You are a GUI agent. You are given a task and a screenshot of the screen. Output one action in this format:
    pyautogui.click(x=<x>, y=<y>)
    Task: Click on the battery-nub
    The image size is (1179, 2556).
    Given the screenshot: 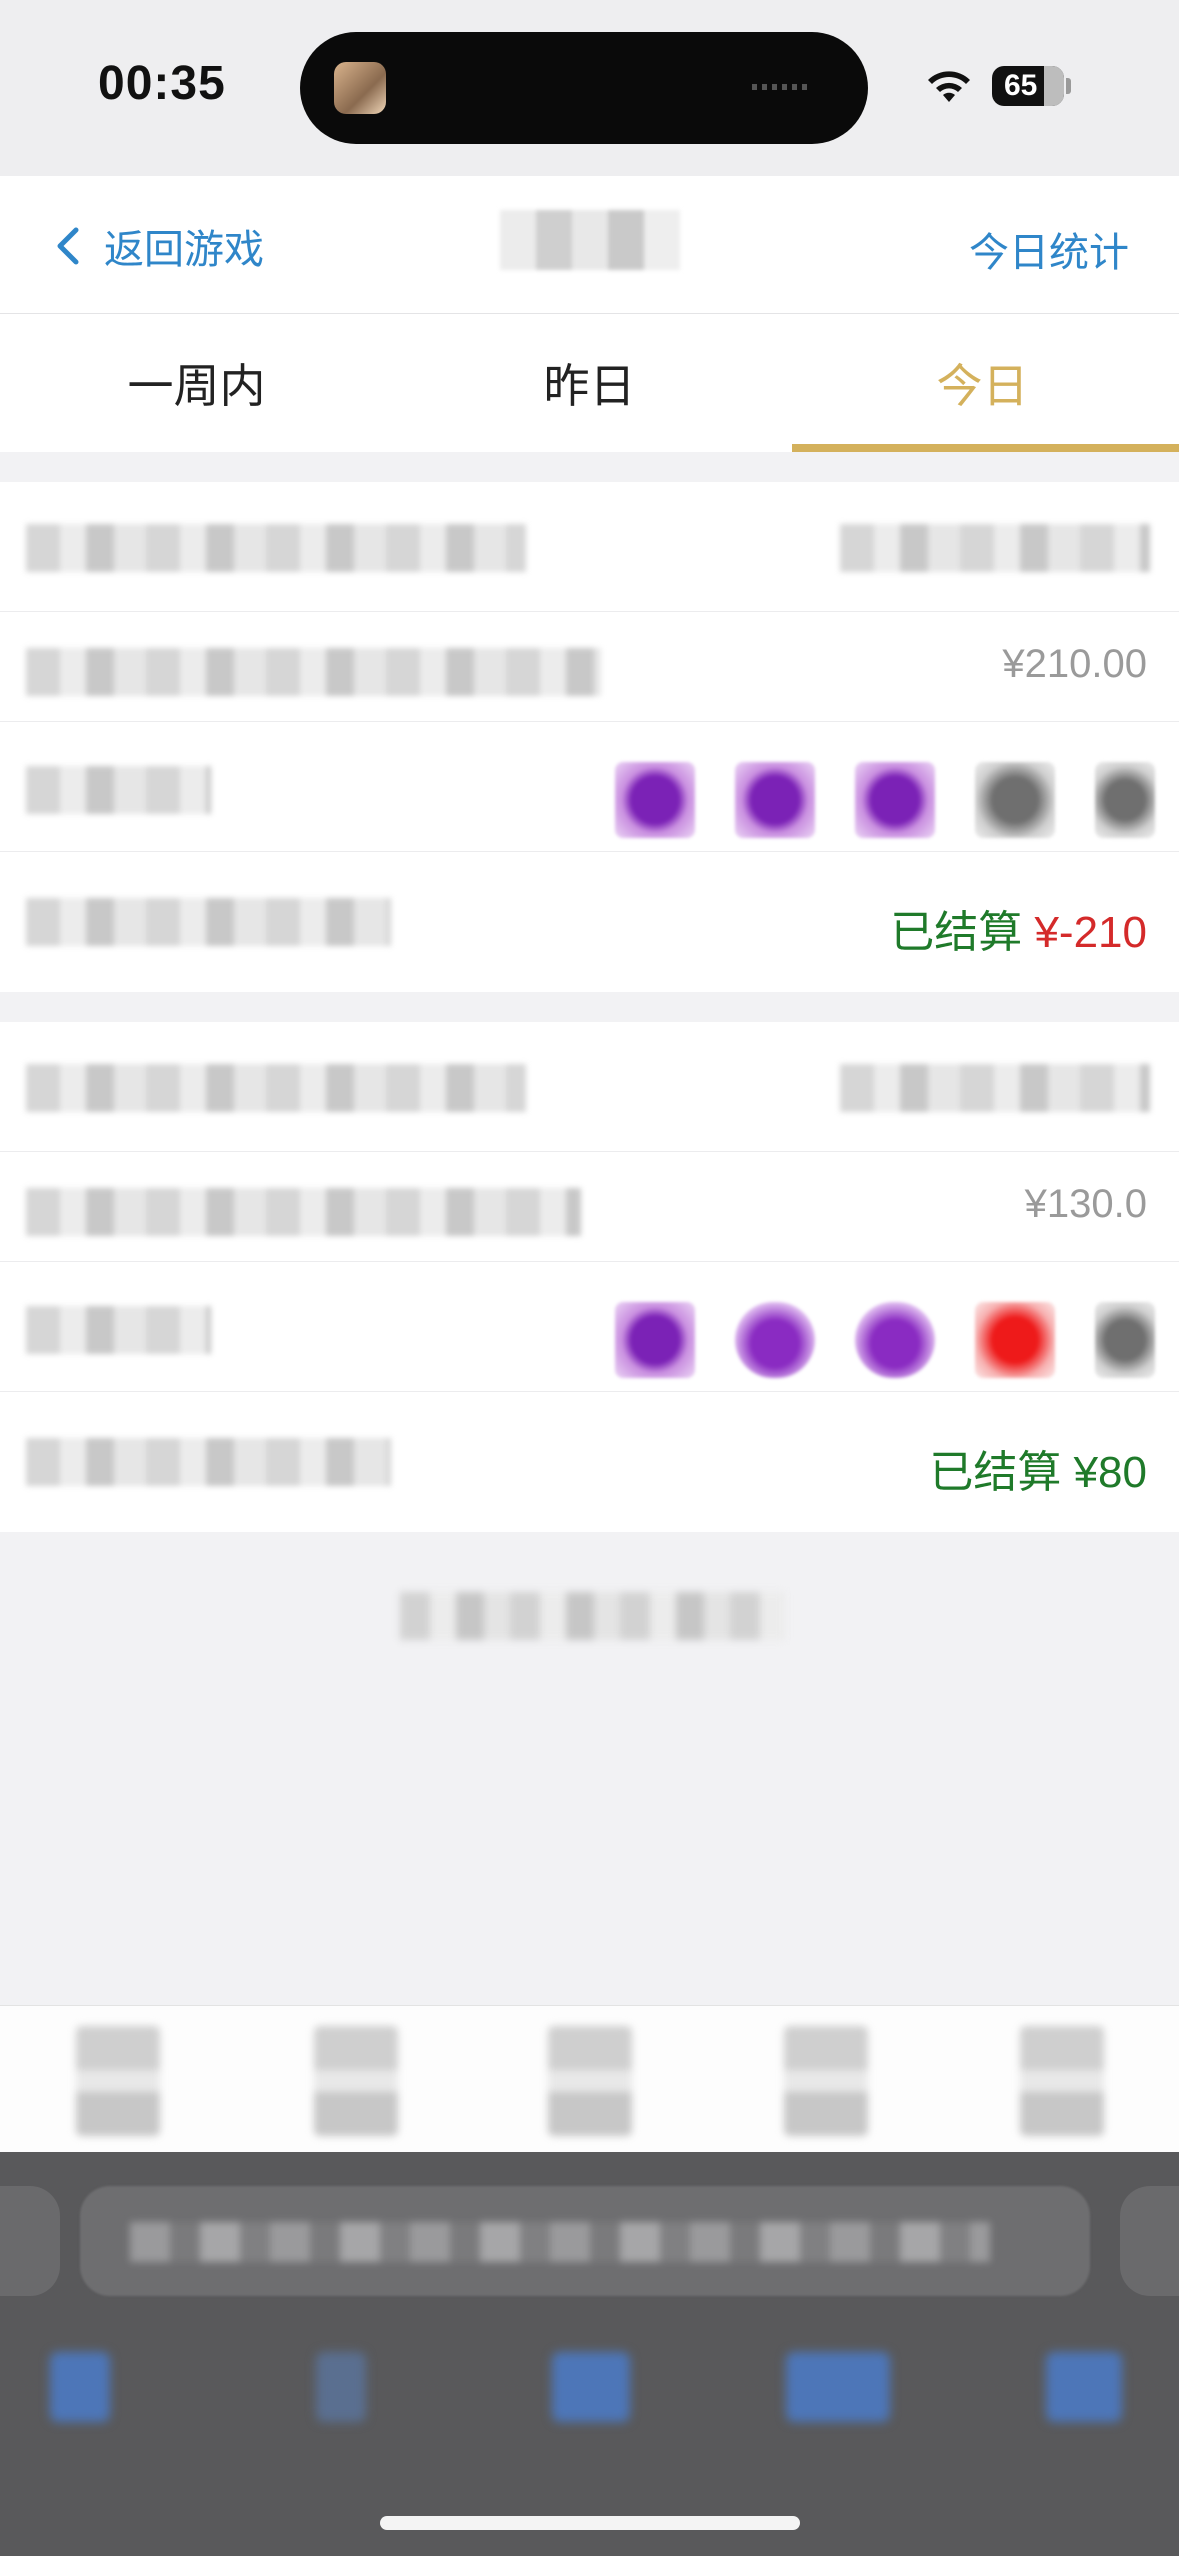 What is the action you would take?
    pyautogui.click(x=1068, y=86)
    